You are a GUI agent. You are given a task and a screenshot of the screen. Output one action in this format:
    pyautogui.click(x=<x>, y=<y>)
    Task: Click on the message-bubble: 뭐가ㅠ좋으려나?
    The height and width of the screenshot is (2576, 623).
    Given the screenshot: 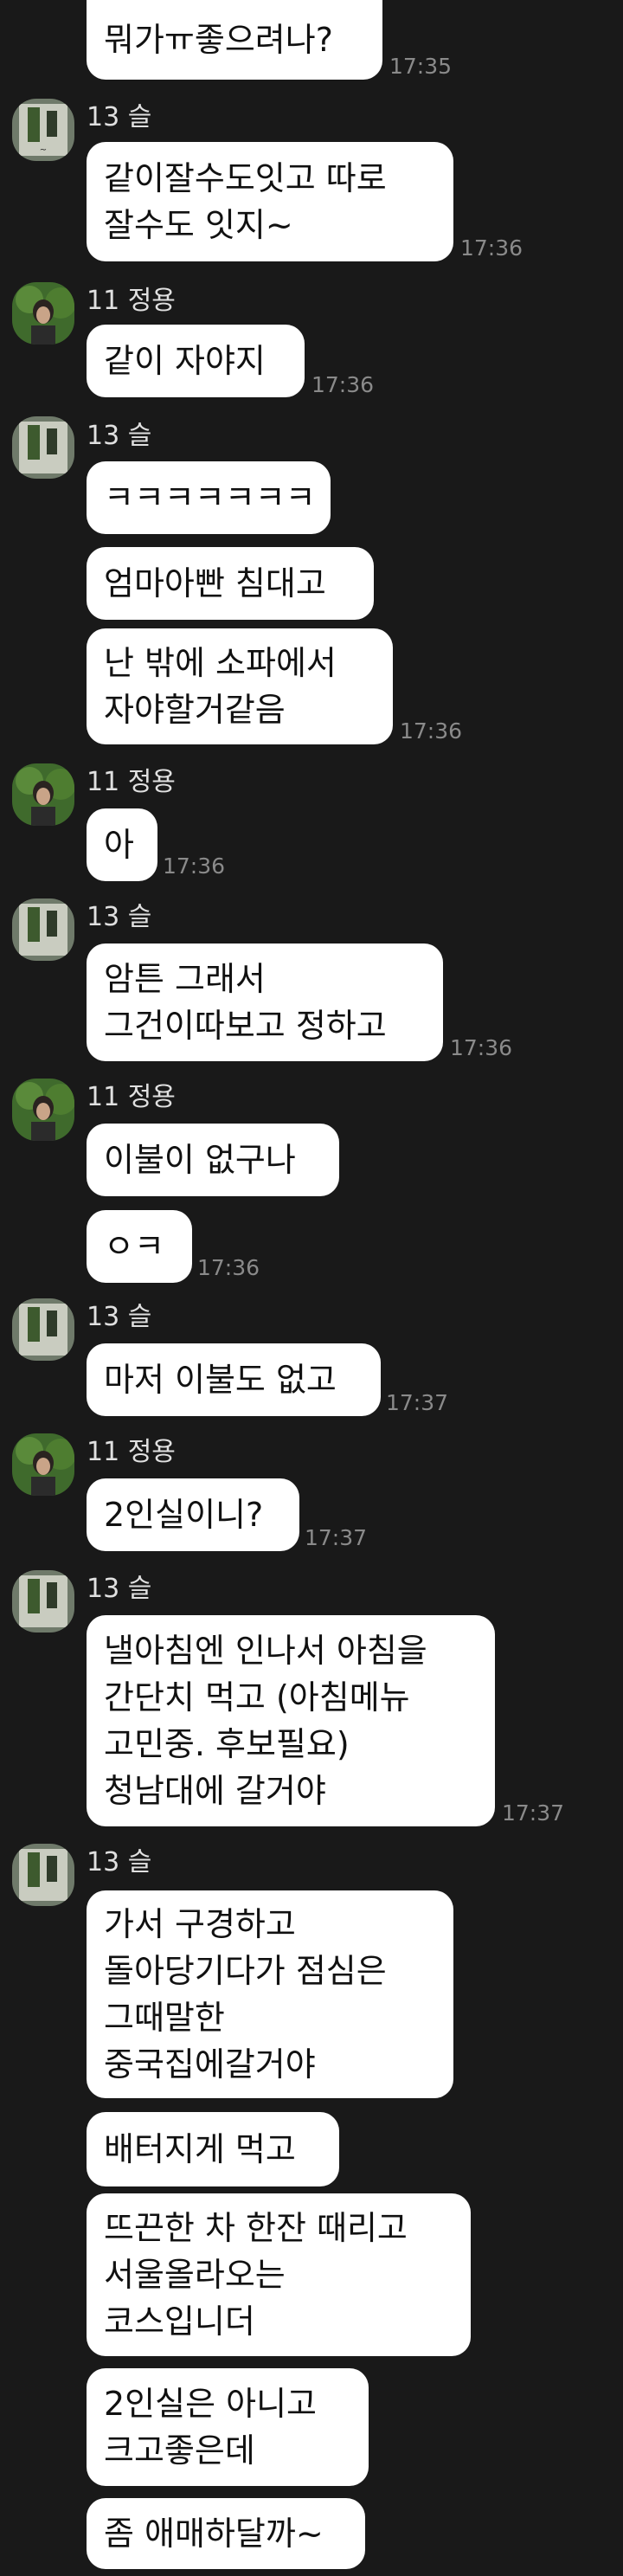 What is the action you would take?
    pyautogui.click(x=234, y=40)
    